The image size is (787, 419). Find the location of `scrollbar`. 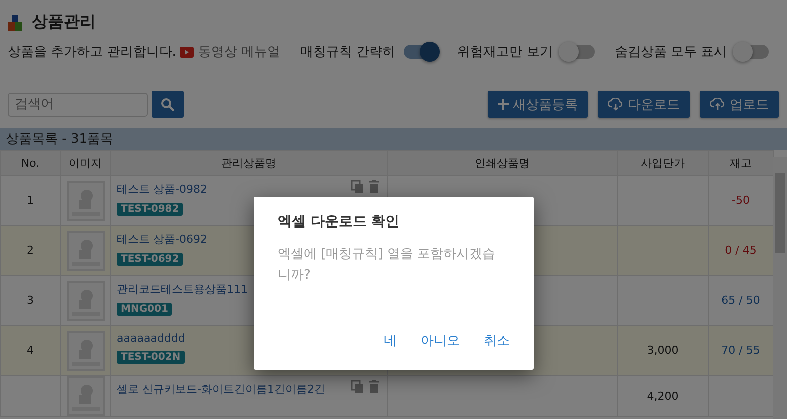

scrollbar is located at coordinates (780, 288).